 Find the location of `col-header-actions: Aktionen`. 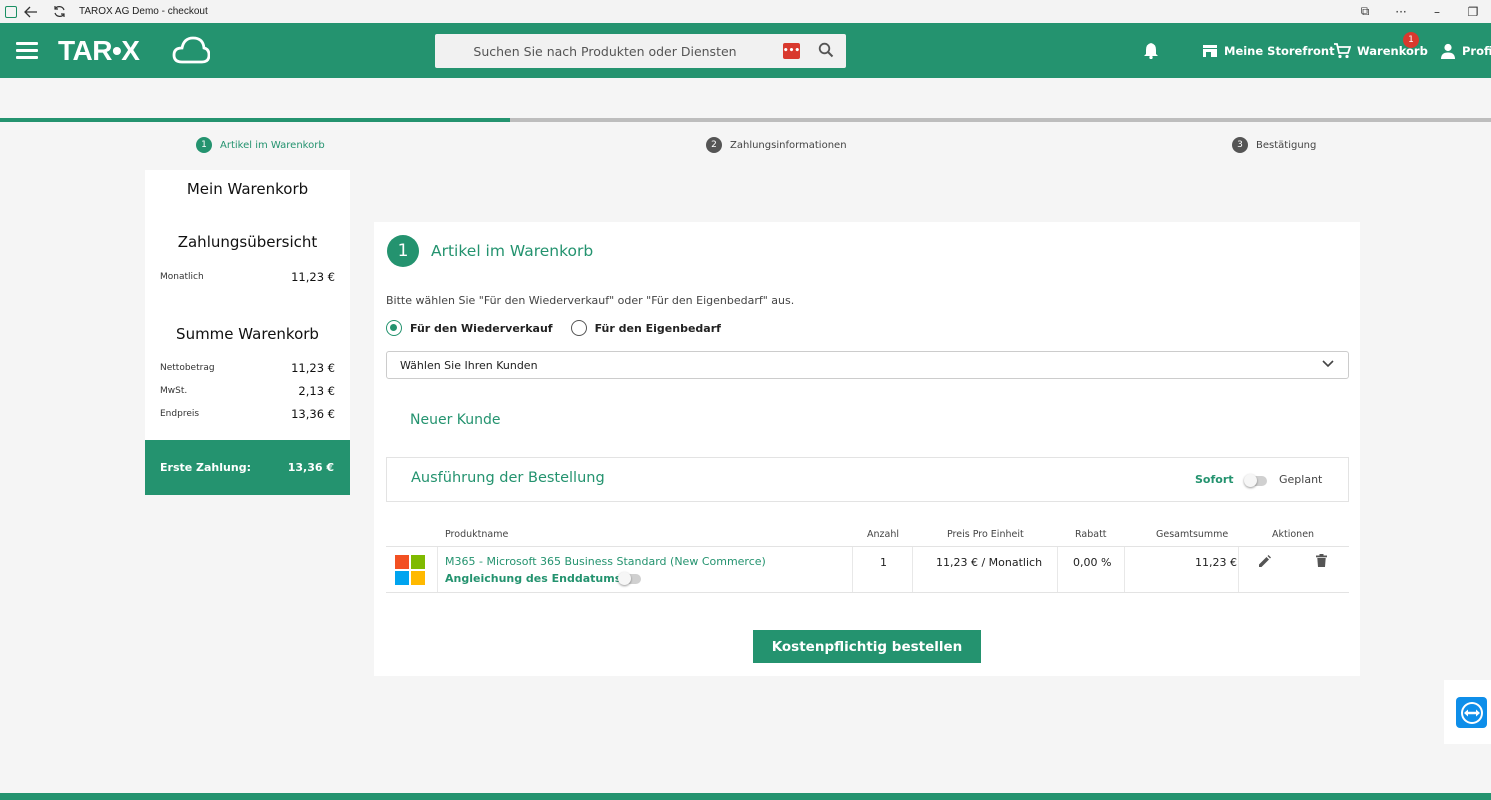

col-header-actions: Aktionen is located at coordinates (1293, 534).